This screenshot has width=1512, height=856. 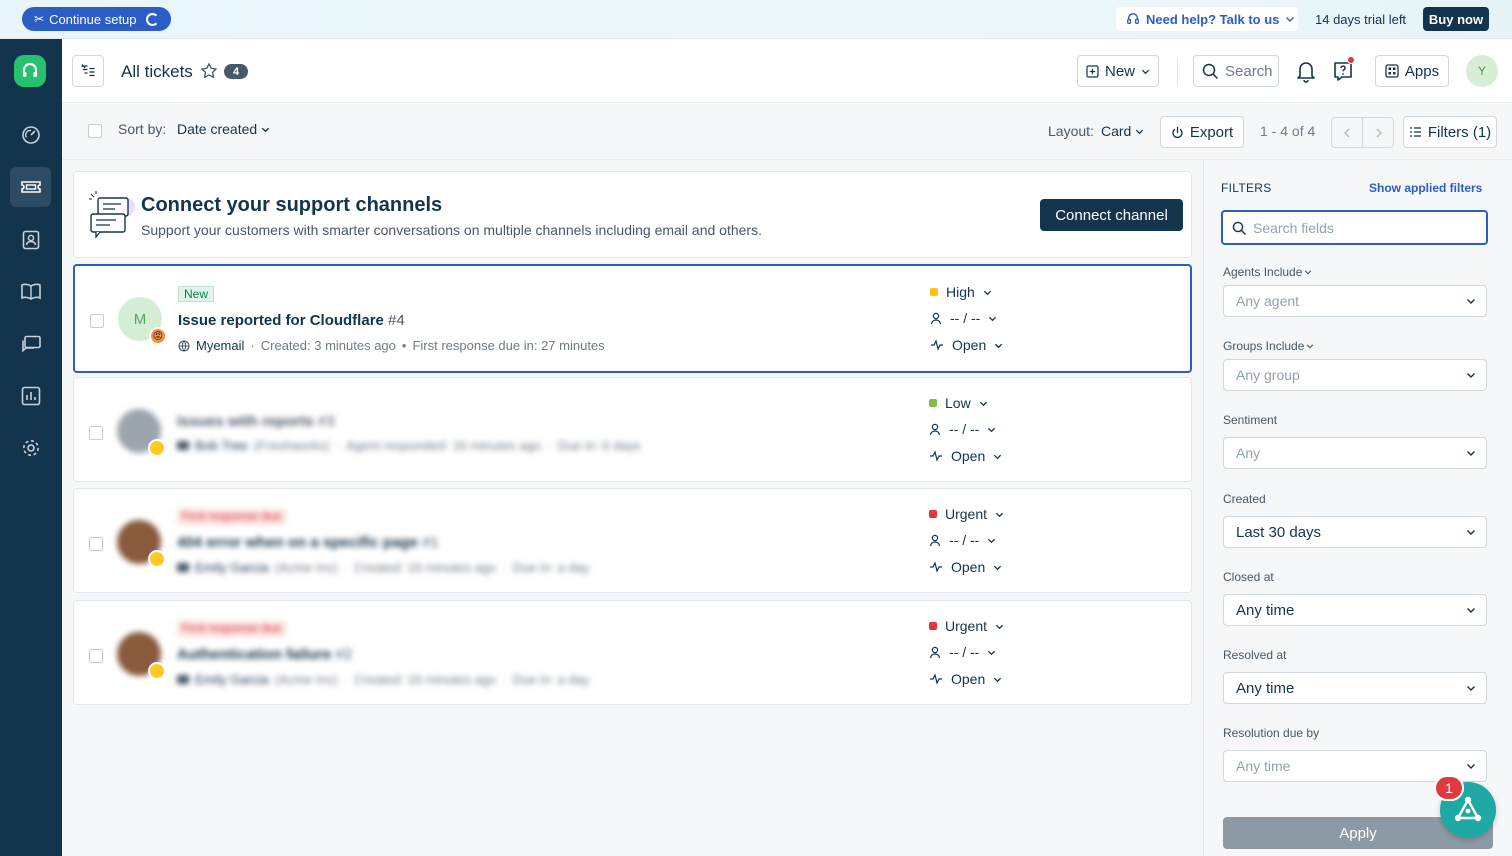 I want to click on priority-dropdown: High, so click(x=961, y=292).